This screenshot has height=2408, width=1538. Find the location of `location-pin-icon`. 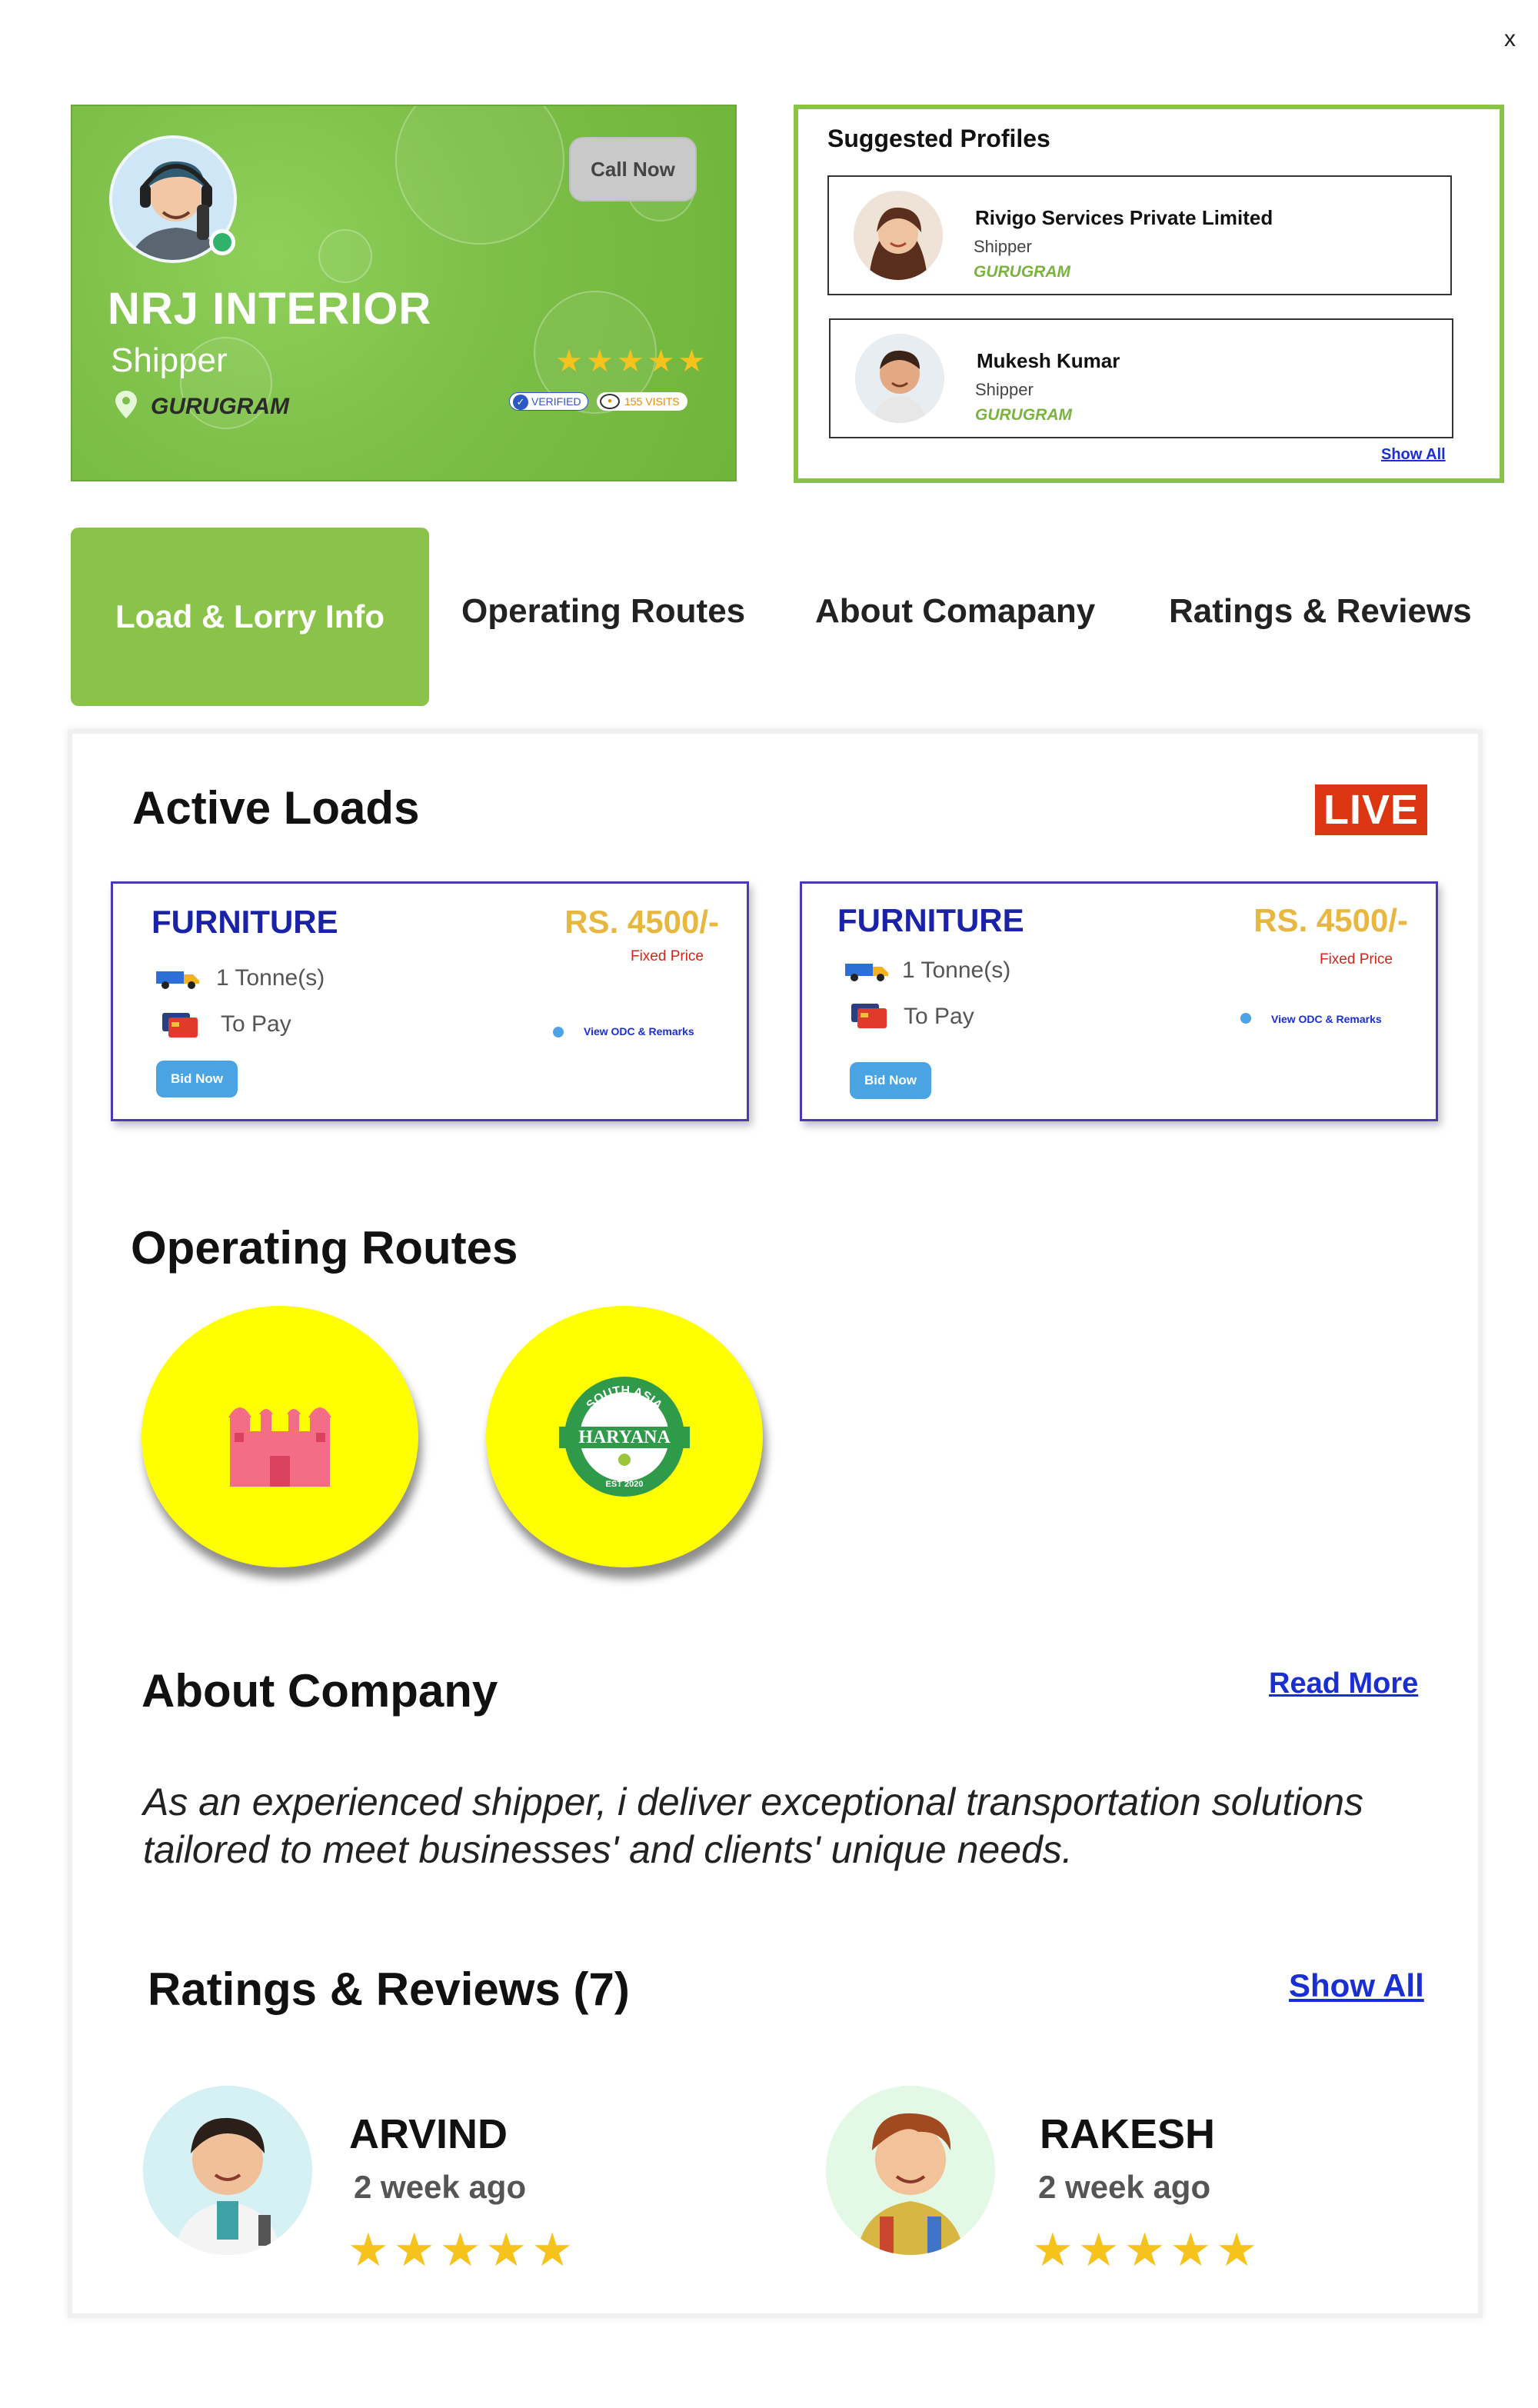

location-pin-icon is located at coordinates (126, 404).